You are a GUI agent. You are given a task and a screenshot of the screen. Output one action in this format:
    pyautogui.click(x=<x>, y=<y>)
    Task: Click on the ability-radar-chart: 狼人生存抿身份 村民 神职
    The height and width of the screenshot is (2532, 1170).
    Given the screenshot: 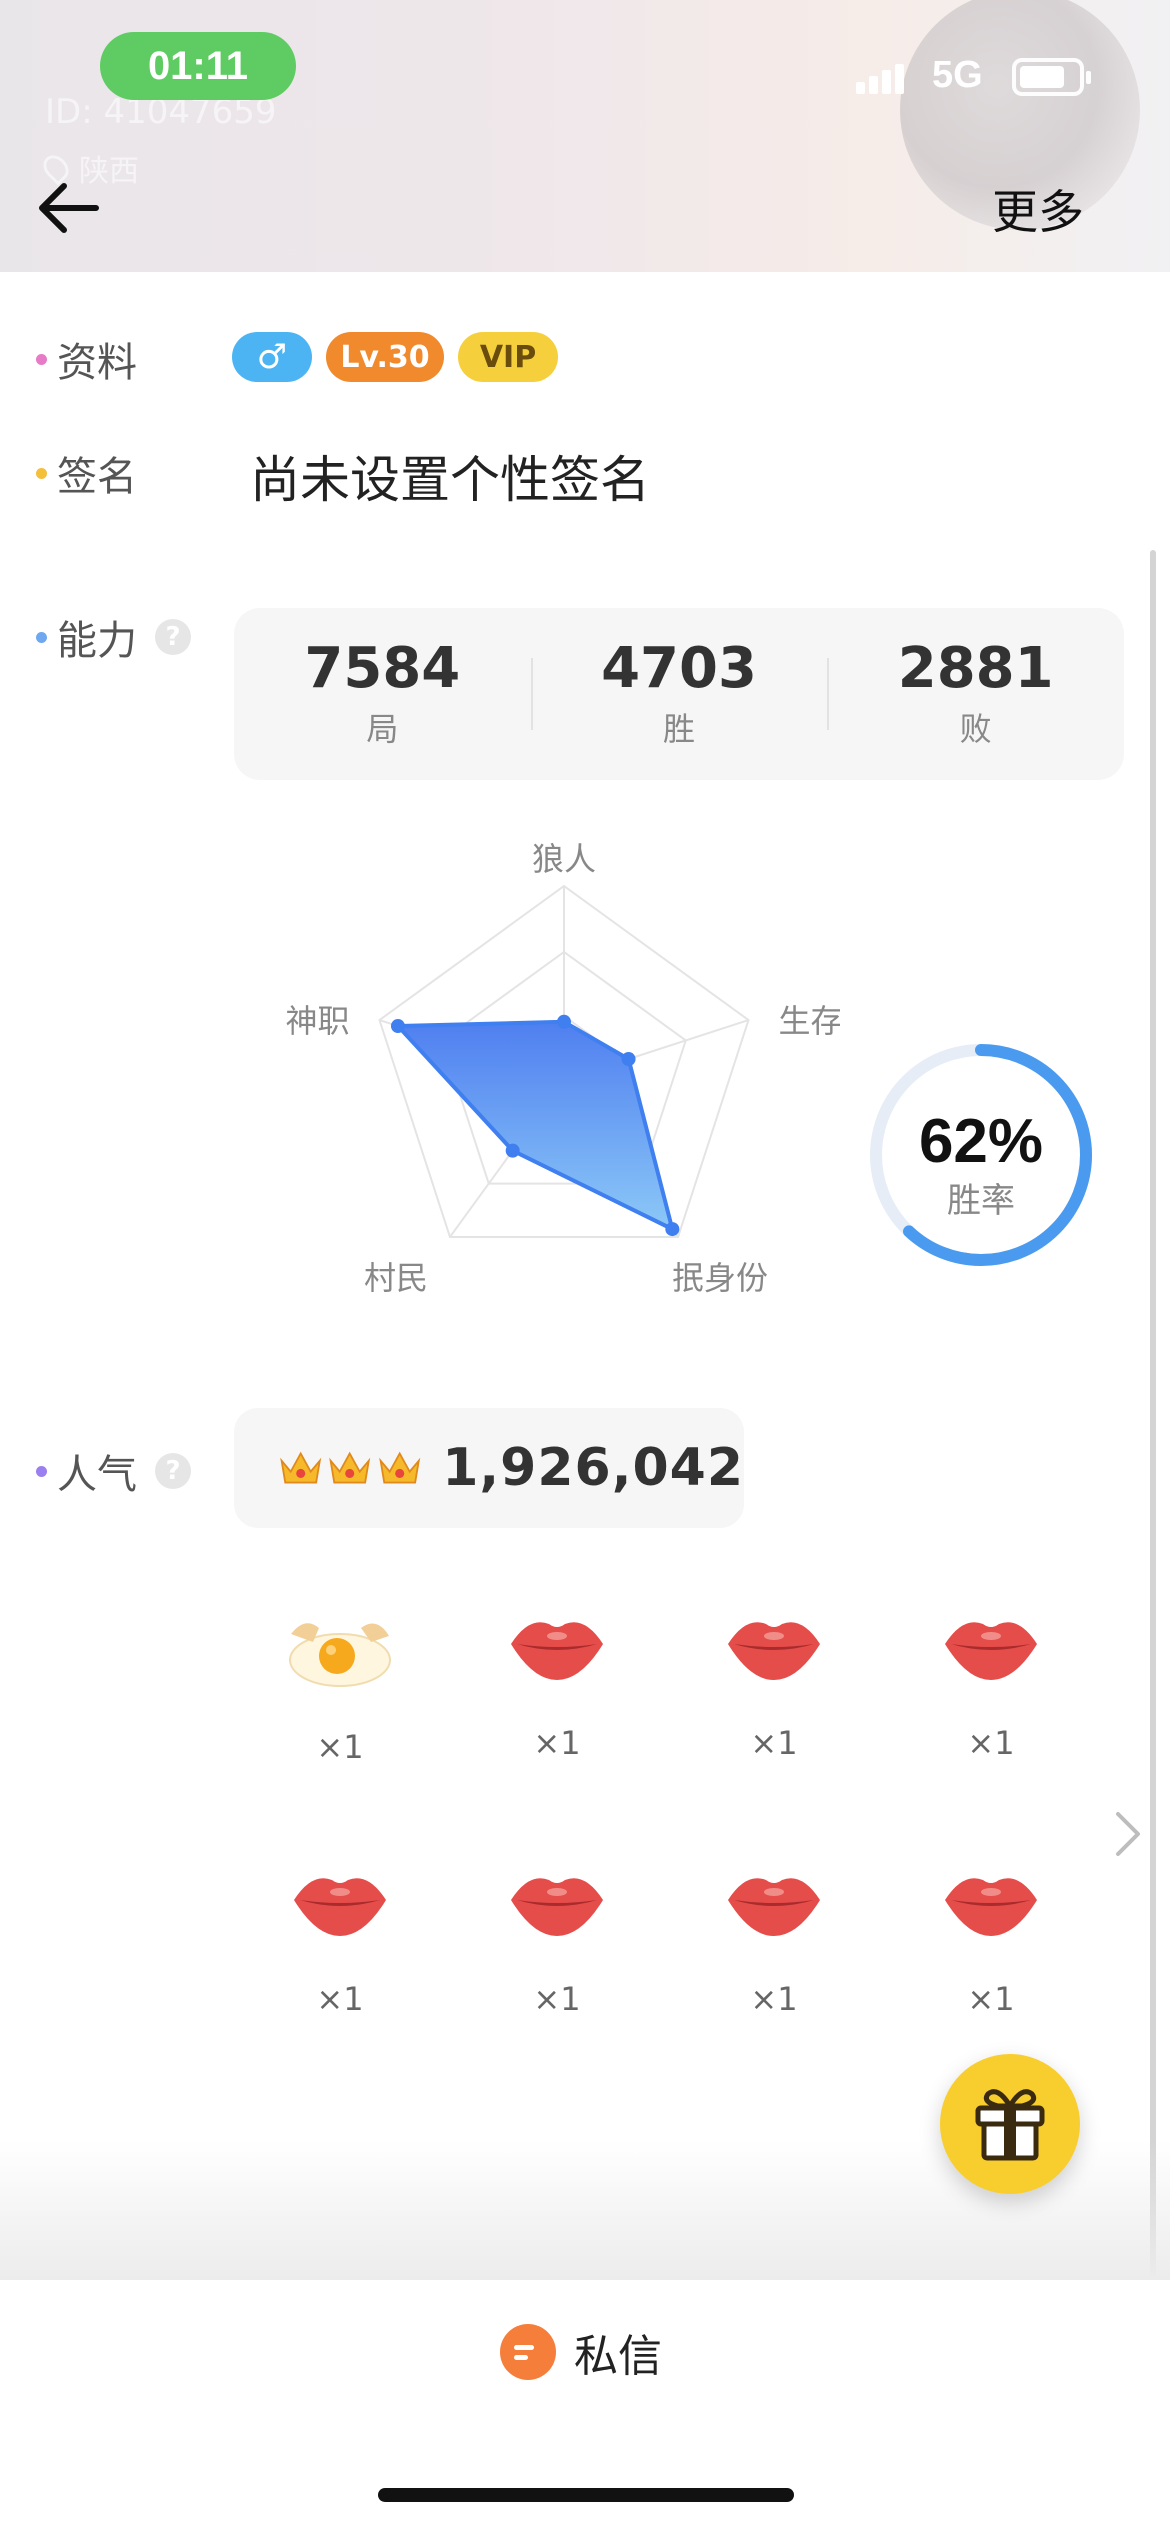 What is the action you would take?
    pyautogui.click(x=562, y=1068)
    